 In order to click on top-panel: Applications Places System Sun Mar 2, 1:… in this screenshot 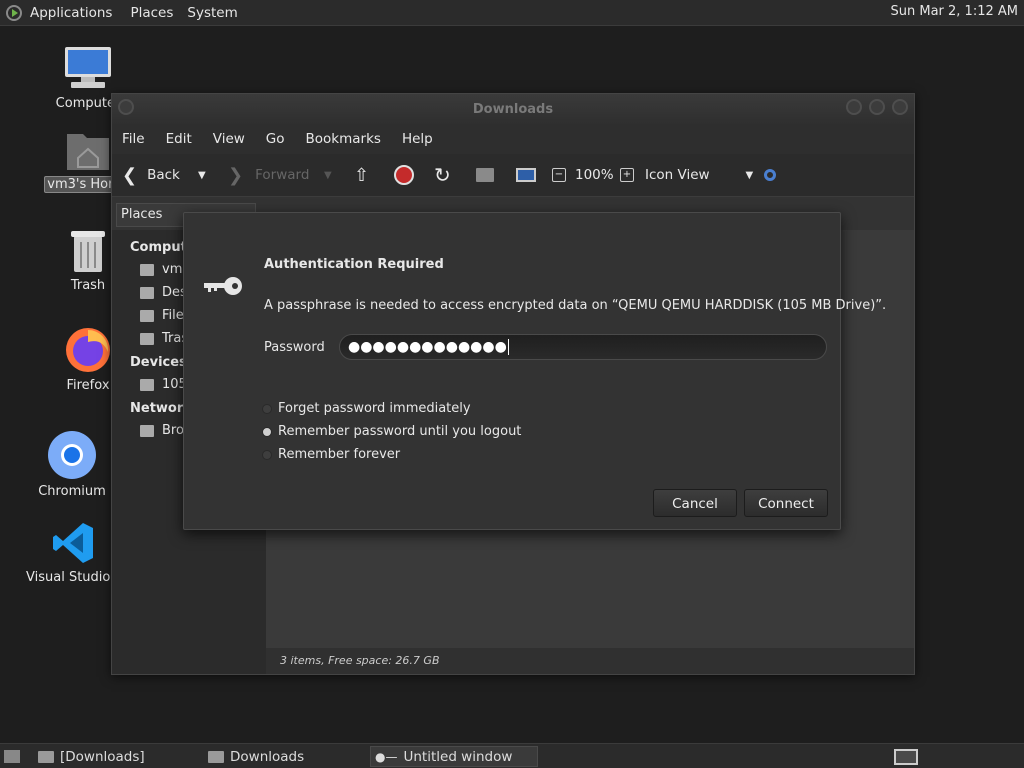, I will do `click(512, 13)`.